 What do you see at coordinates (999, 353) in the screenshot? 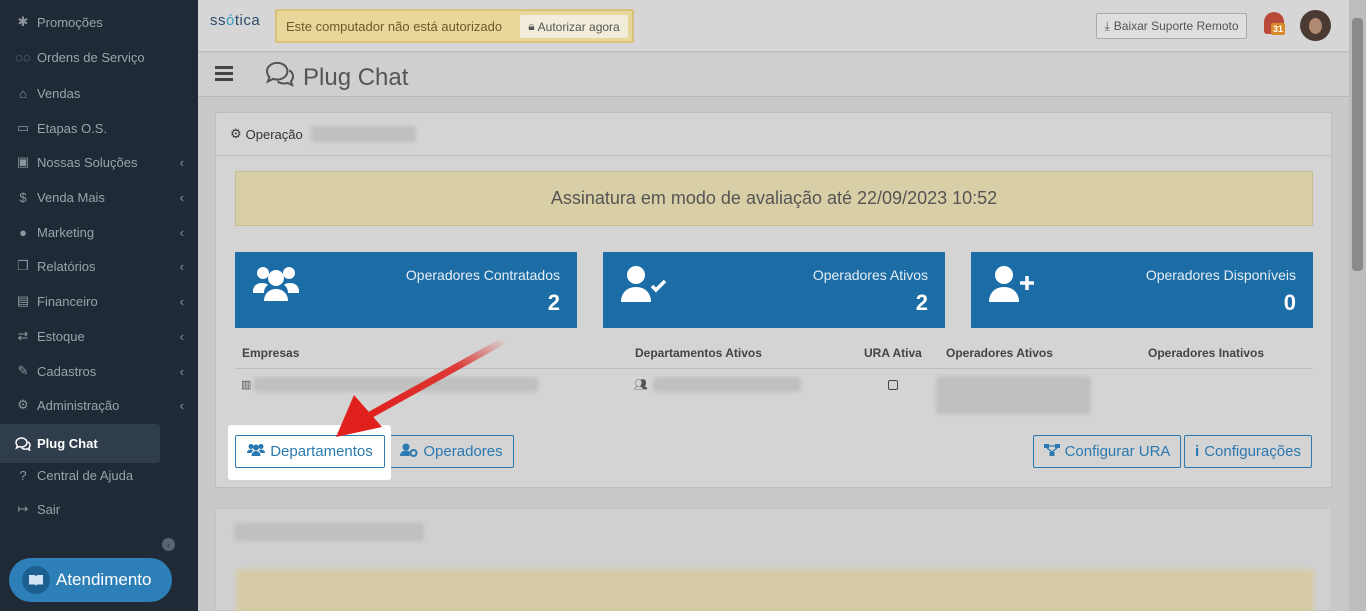
I see `column-header-operadores-ativos: Operadores Ativos` at bounding box center [999, 353].